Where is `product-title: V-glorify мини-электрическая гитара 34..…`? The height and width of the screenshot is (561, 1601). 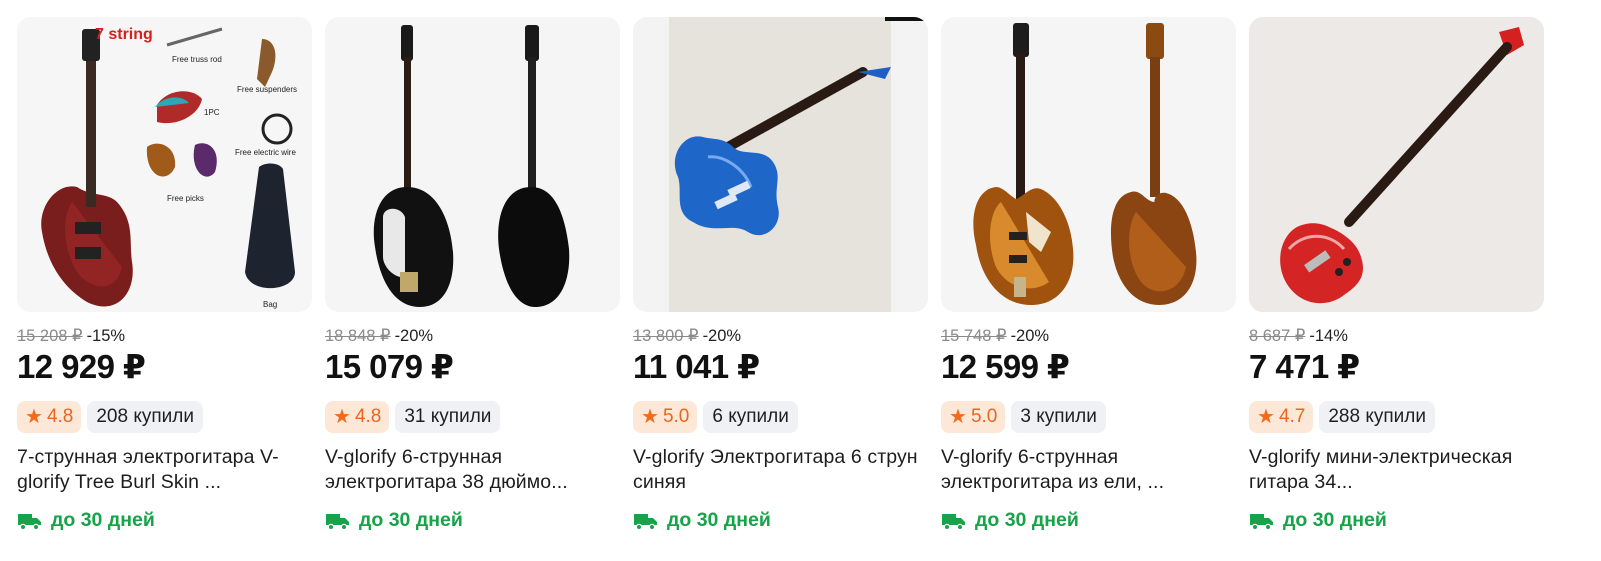 product-title: V-glorify мини-электрическая гитара 34..… is located at coordinates (1396, 470).